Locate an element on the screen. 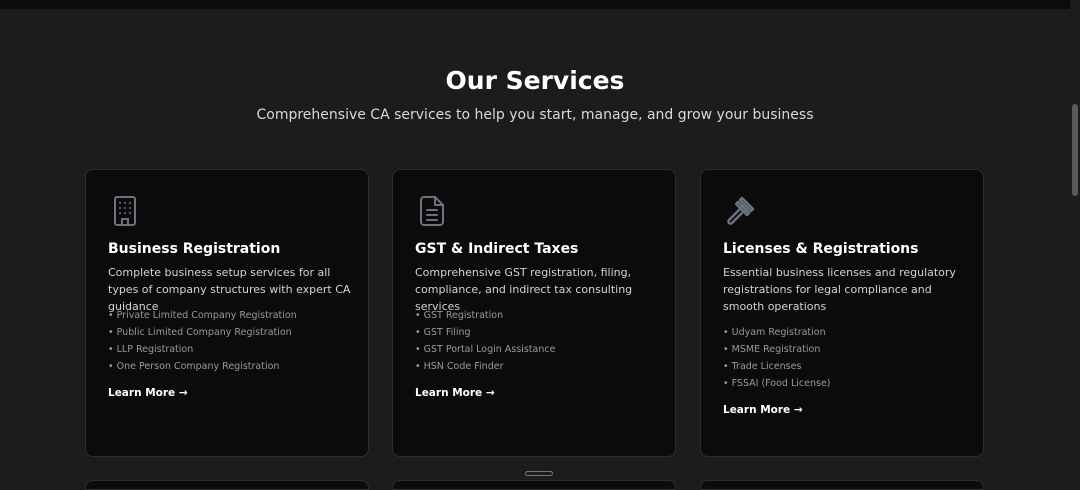  list-item: MSME Registration is located at coordinates (845, 349).